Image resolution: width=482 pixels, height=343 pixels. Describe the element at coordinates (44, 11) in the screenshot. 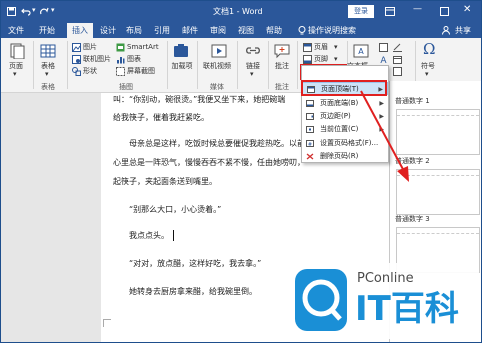

I see `redo-icon` at that location.